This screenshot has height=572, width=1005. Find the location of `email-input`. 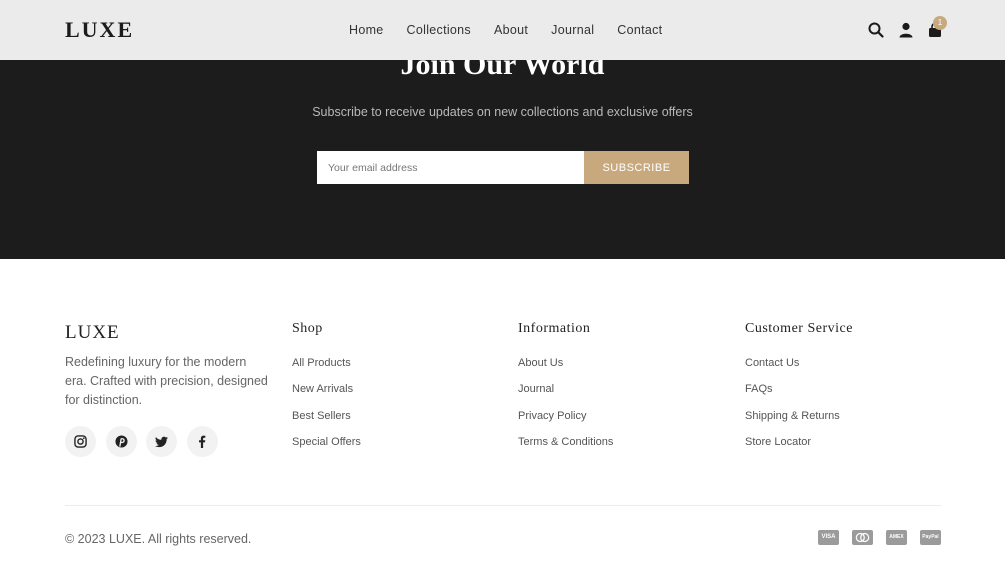

email-input is located at coordinates (450, 167).